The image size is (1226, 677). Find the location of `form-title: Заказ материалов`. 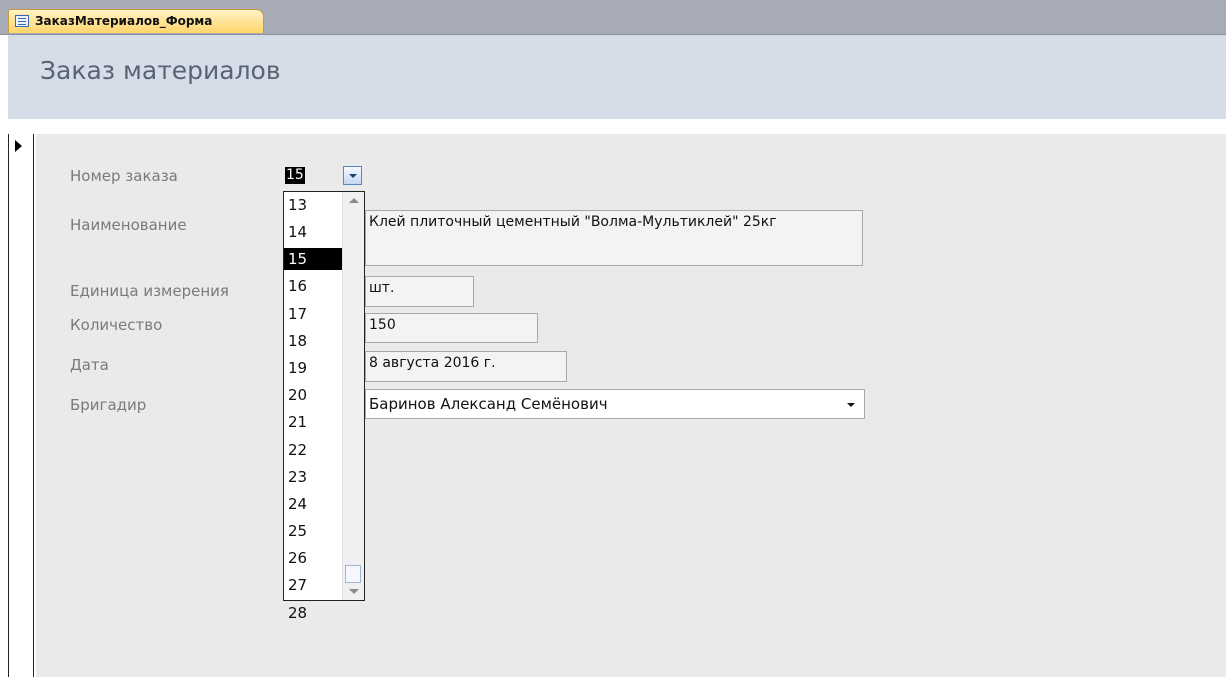

form-title: Заказ материалов is located at coordinates (160, 70).